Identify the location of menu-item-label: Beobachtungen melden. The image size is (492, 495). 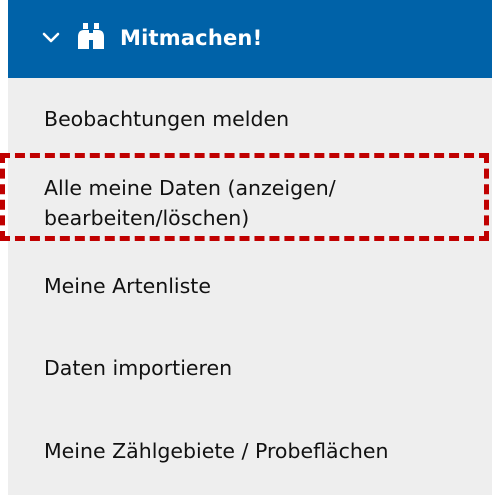
(167, 119).